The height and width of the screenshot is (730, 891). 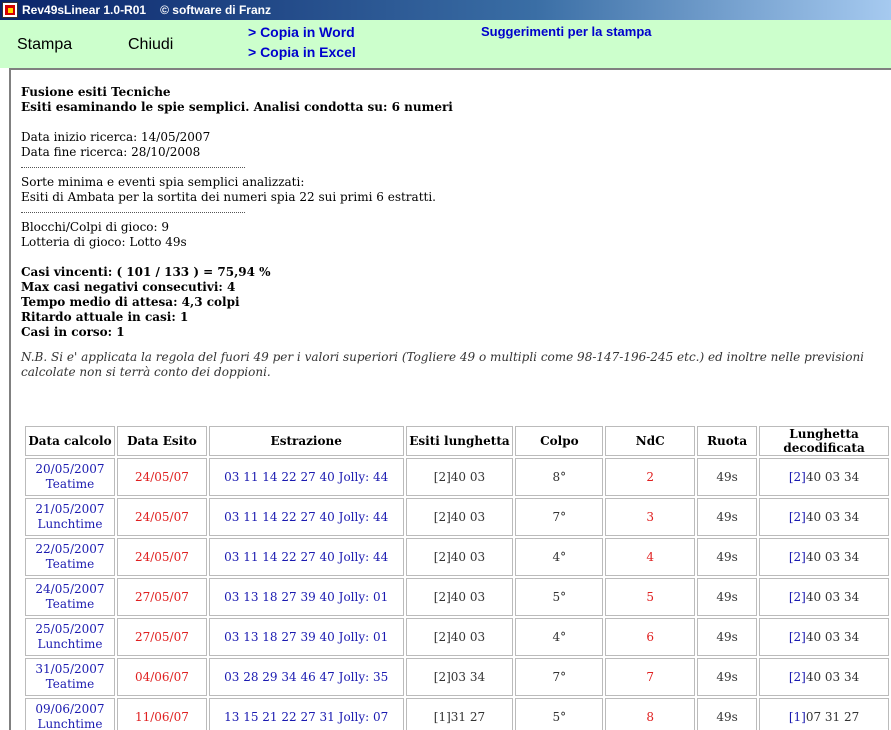 What do you see at coordinates (116, 137) in the screenshot?
I see `data-inizio: Data inizio ricerca: 14/05/2007` at bounding box center [116, 137].